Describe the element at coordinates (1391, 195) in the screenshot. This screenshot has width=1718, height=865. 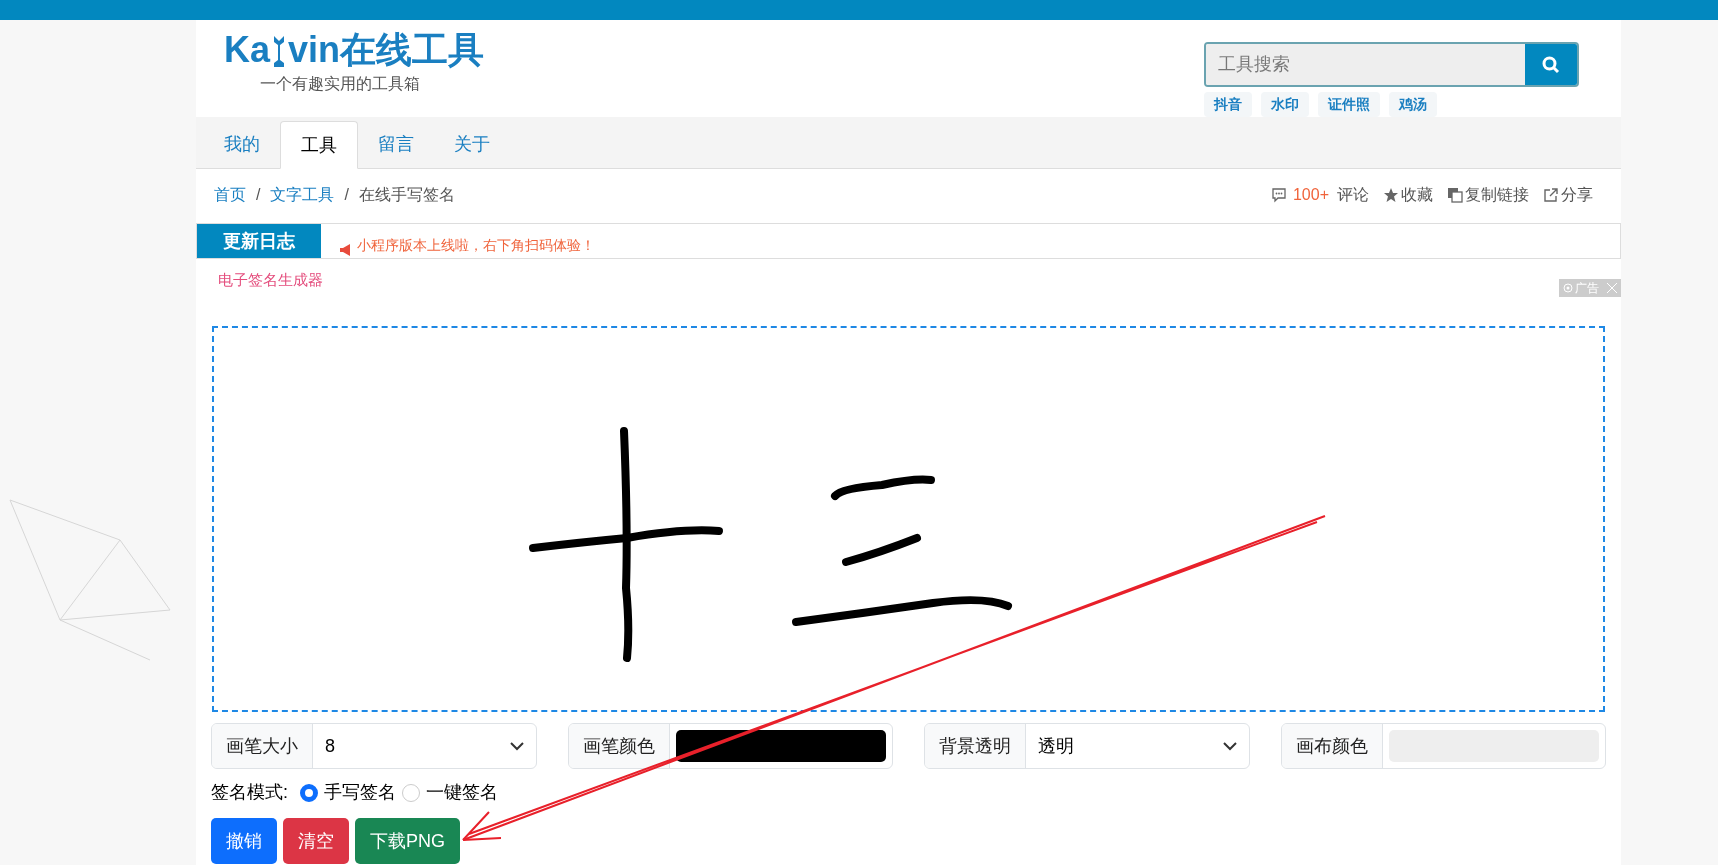
I see `star-icon` at that location.